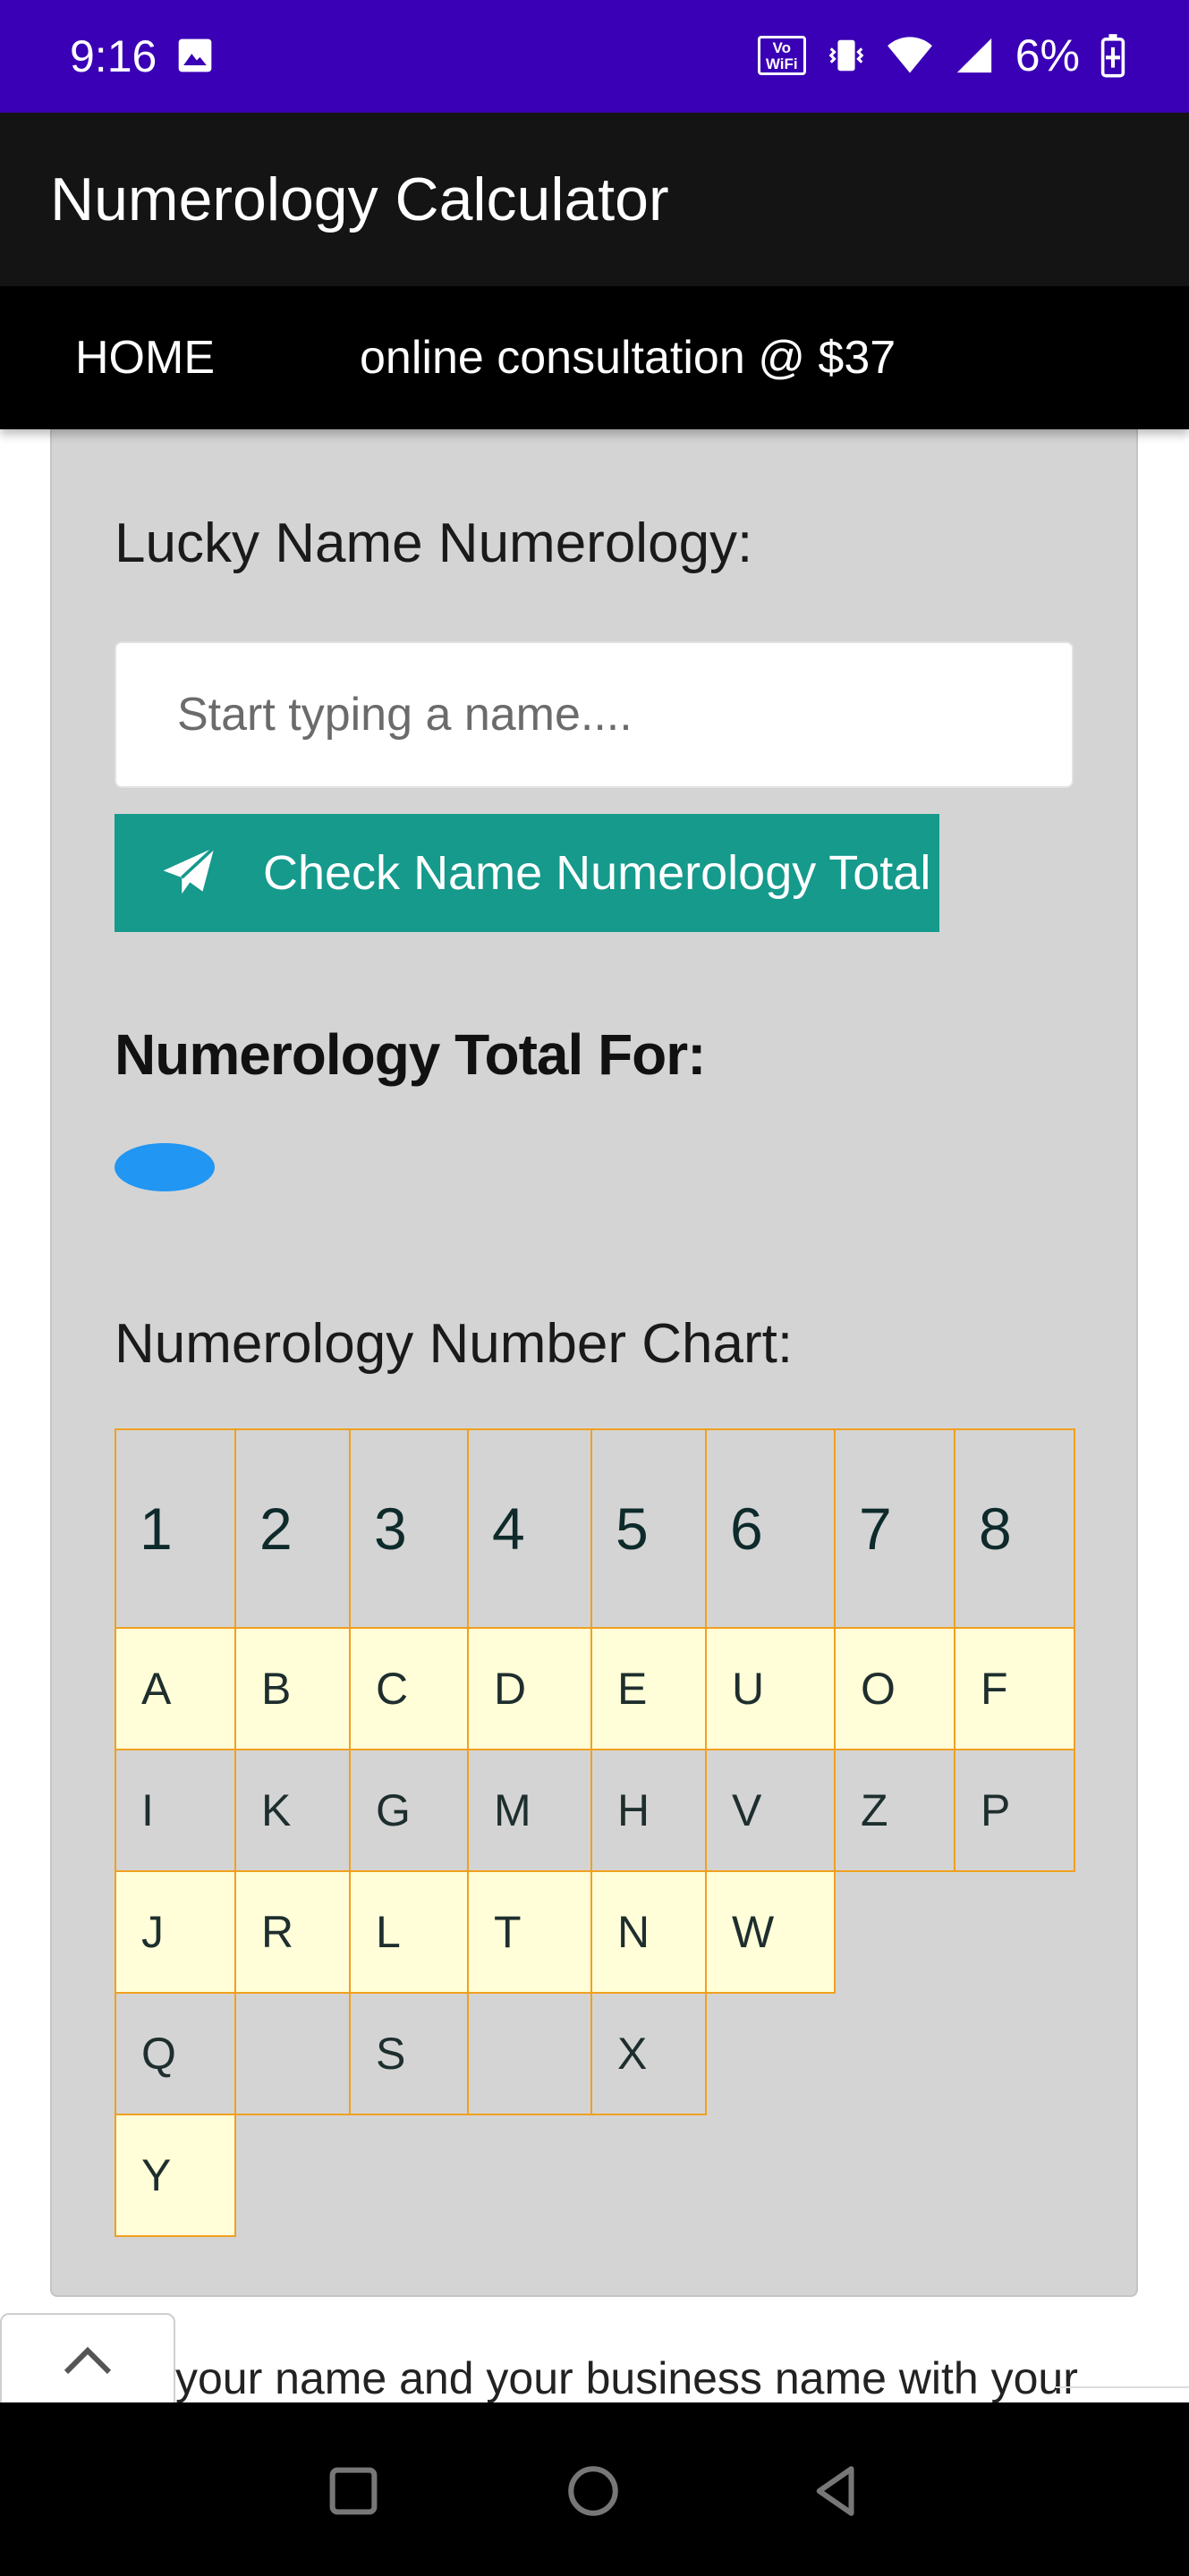 The width and height of the screenshot is (1189, 2576). I want to click on system-nav-bar, so click(594, 2489).